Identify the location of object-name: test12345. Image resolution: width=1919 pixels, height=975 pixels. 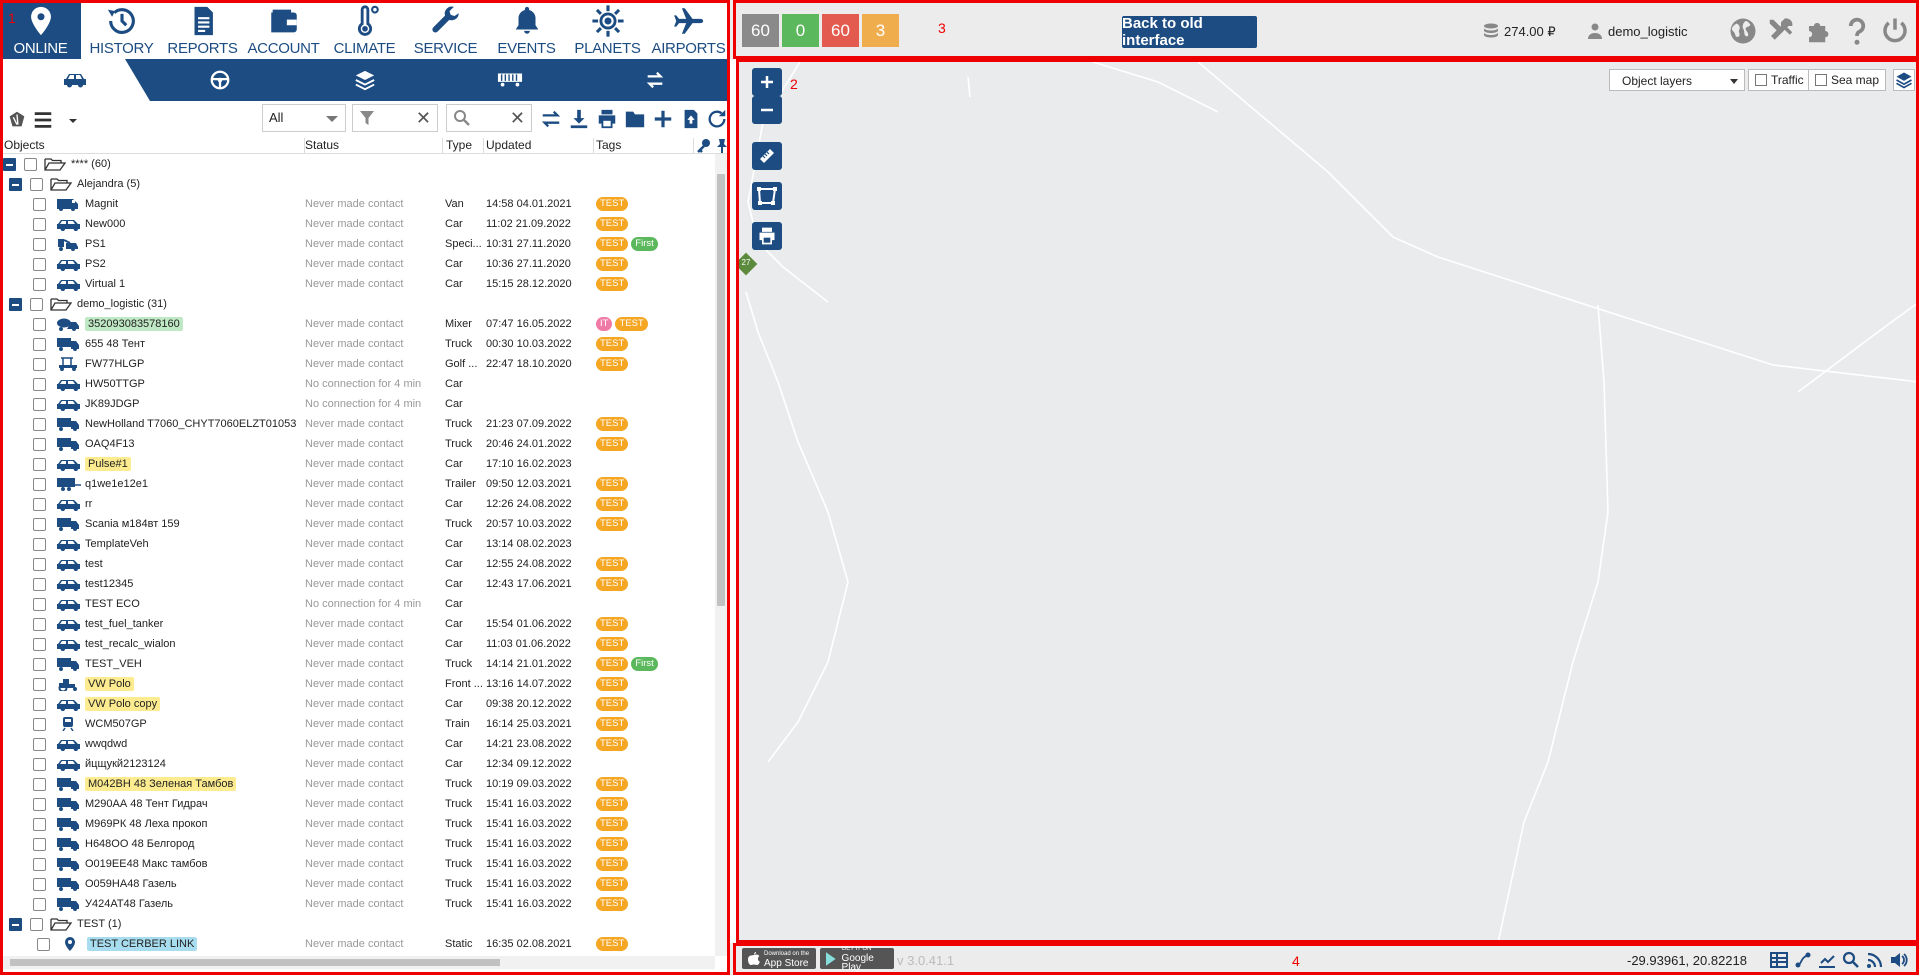
(109, 584).